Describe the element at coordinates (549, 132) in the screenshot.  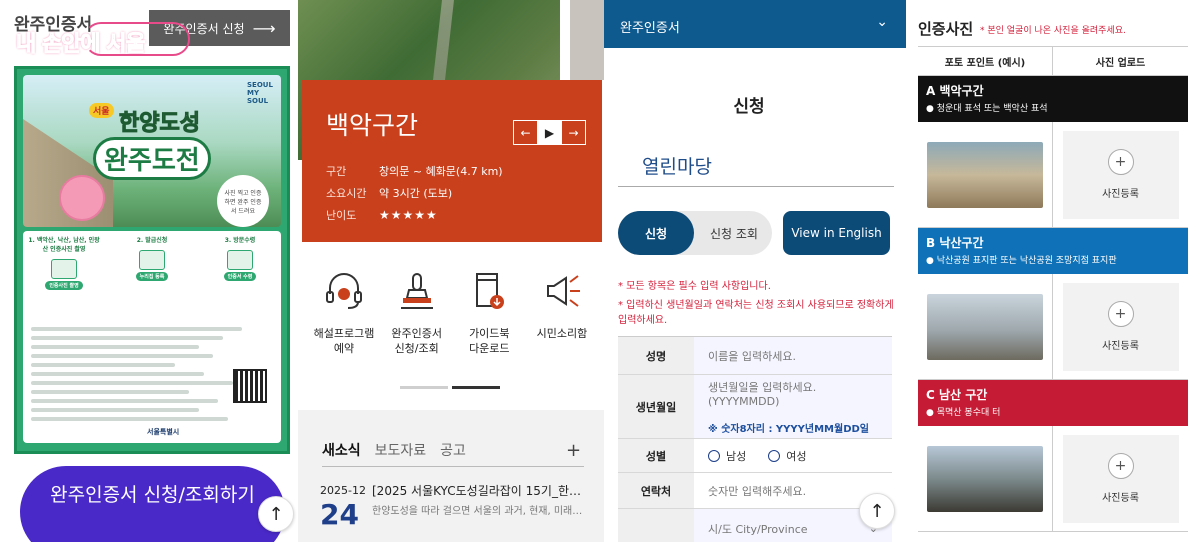
I see `play-button: ▶` at that location.